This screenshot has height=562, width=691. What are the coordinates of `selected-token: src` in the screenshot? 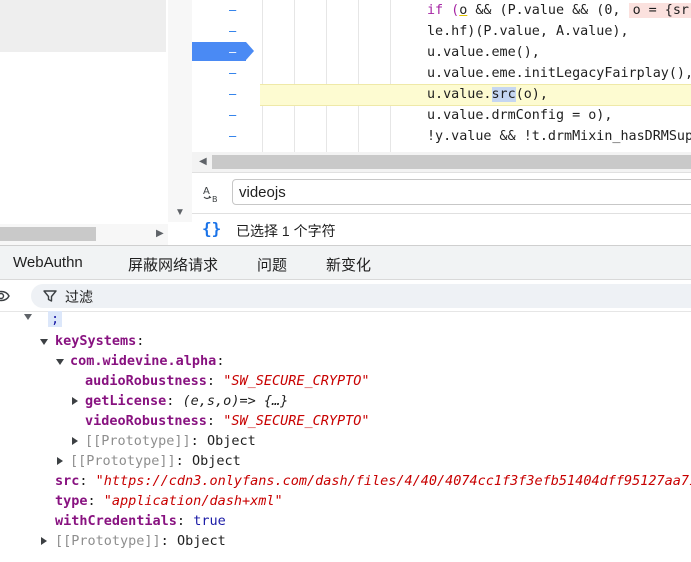 It's located at (503, 94).